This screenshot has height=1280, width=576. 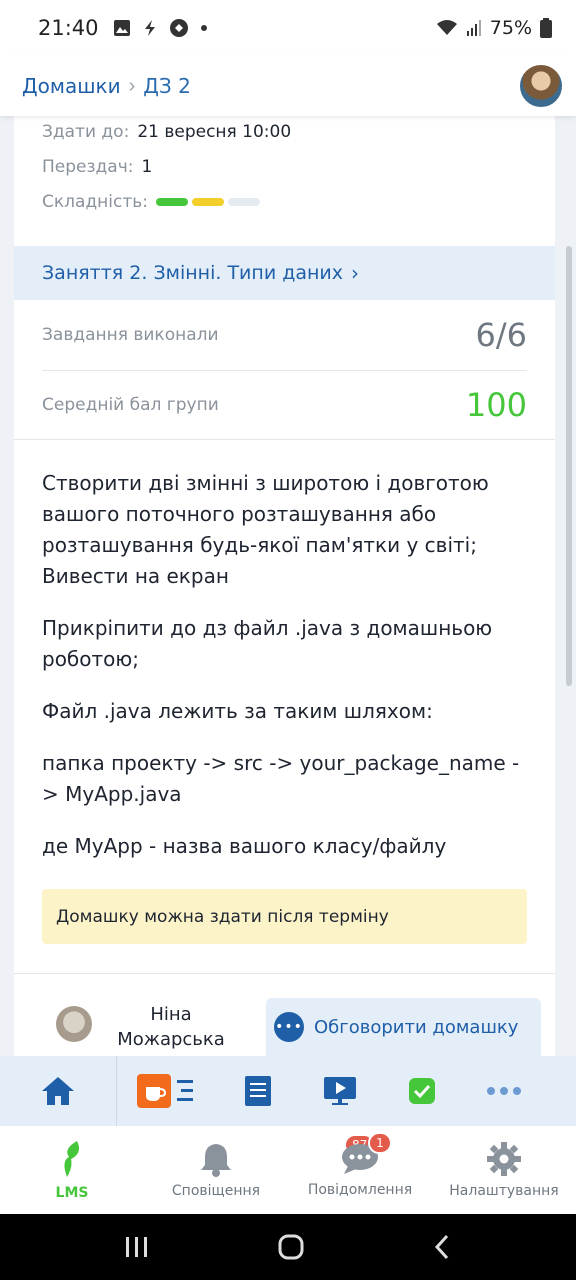 I want to click on materials-nav-button, so click(x=258, y=1091).